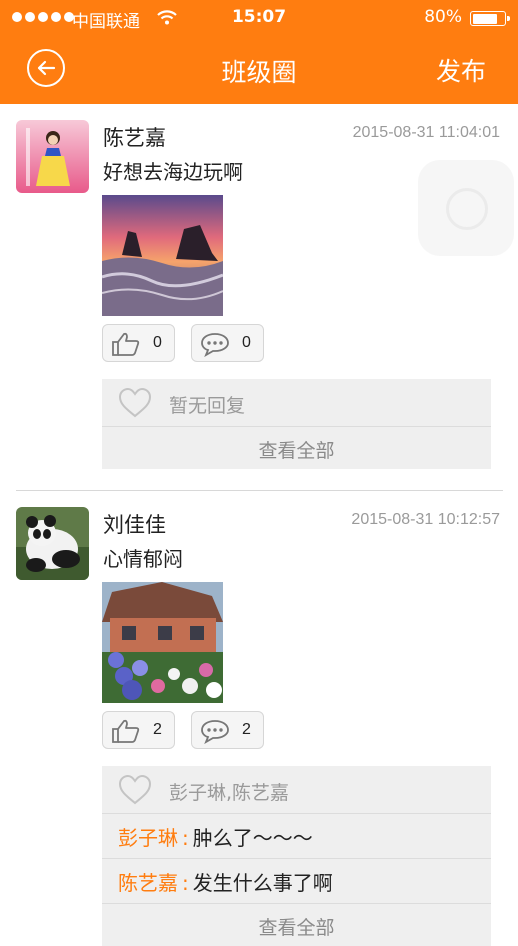 The image size is (518, 946). I want to click on app-header: 中国联通 15:07 80% 班级圈 发布, so click(259, 52).